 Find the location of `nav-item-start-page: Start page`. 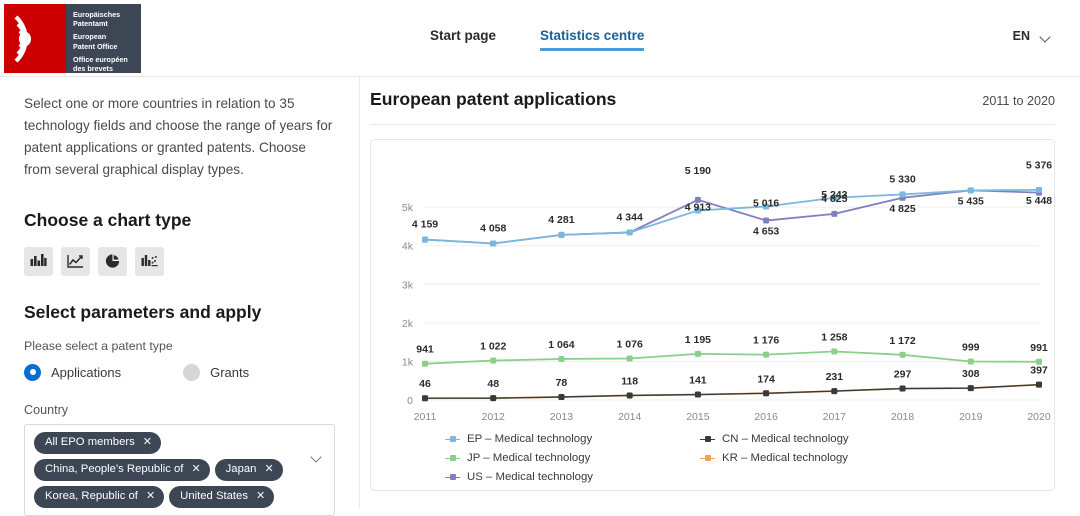

nav-item-start-page: Start page is located at coordinates (463, 39).